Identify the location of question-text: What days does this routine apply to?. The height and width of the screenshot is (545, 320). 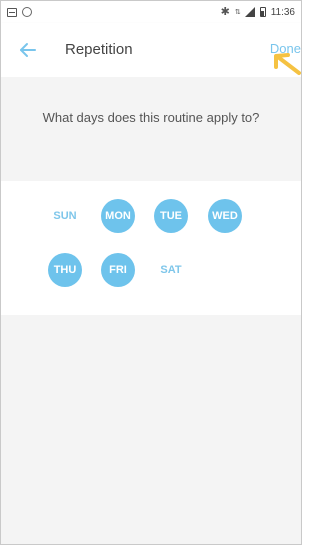
(151, 117).